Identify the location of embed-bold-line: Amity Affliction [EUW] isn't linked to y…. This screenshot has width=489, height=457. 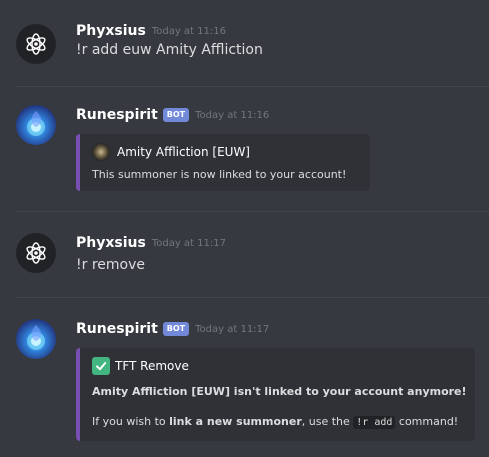
(279, 391).